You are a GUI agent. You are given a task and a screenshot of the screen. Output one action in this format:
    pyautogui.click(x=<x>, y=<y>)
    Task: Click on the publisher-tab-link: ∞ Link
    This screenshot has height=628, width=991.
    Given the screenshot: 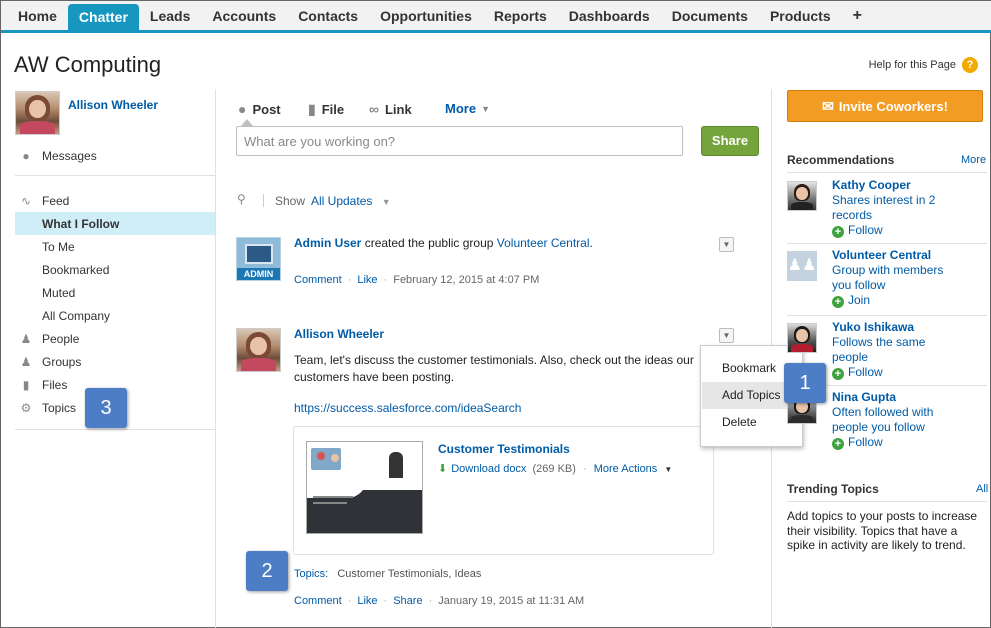 What is the action you would take?
    pyautogui.click(x=390, y=109)
    